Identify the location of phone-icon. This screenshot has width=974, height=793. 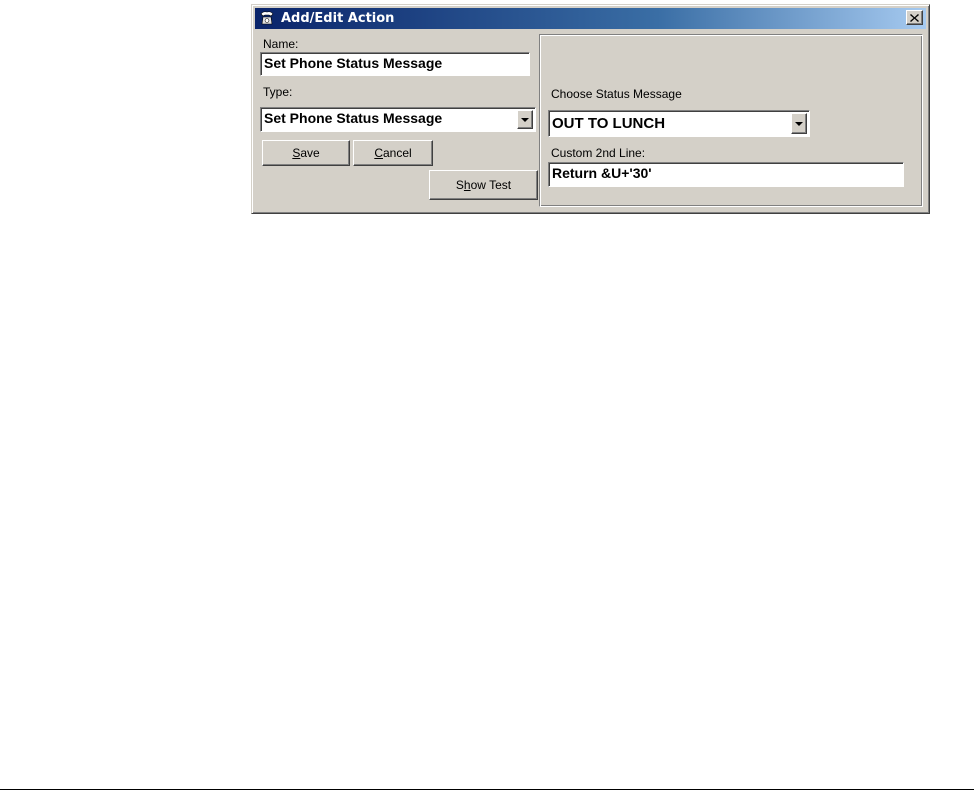
(267, 18).